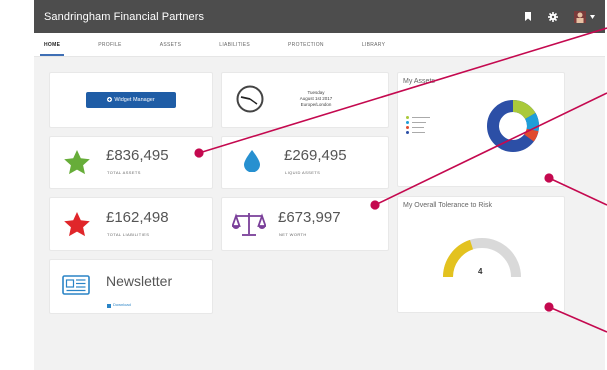  What do you see at coordinates (76, 287) in the screenshot?
I see `newsletter-icon` at bounding box center [76, 287].